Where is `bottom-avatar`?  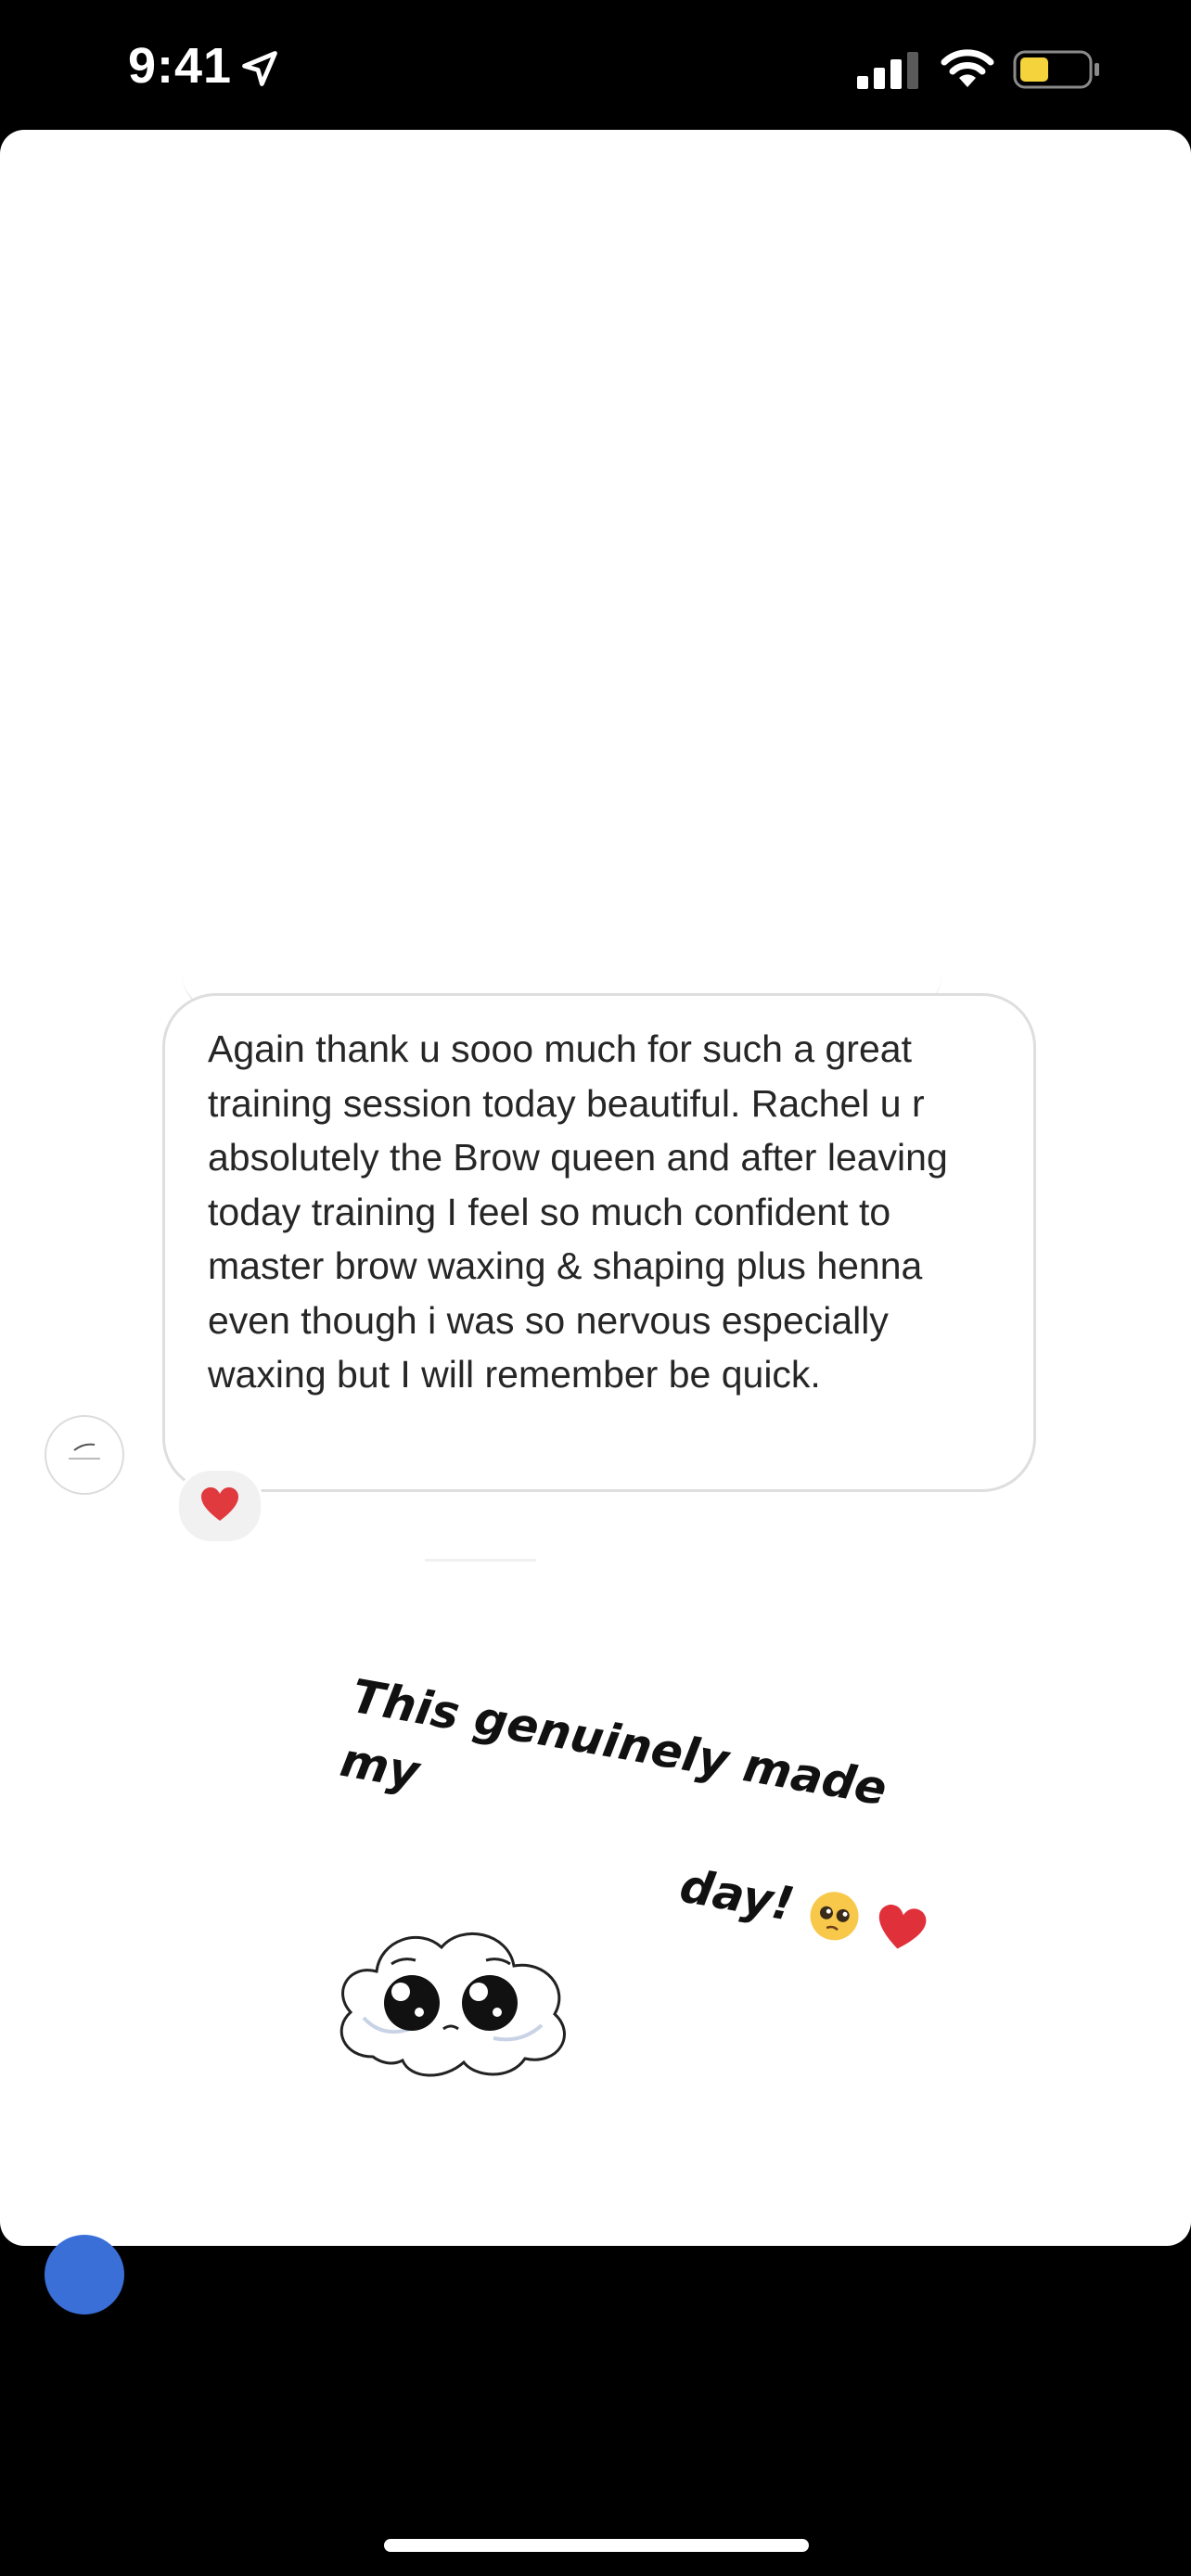 bottom-avatar is located at coordinates (84, 2275).